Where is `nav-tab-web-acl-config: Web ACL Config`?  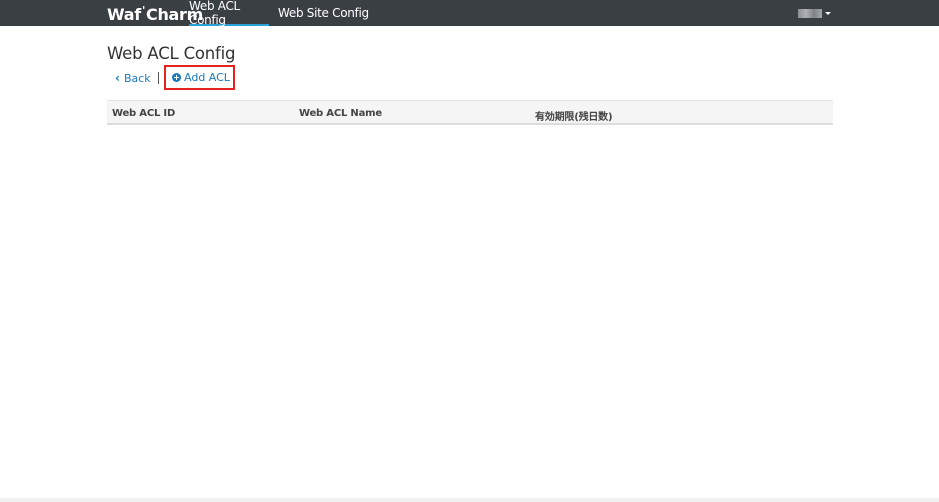
nav-tab-web-acl-config: Web ACL Config is located at coordinates (229, 13).